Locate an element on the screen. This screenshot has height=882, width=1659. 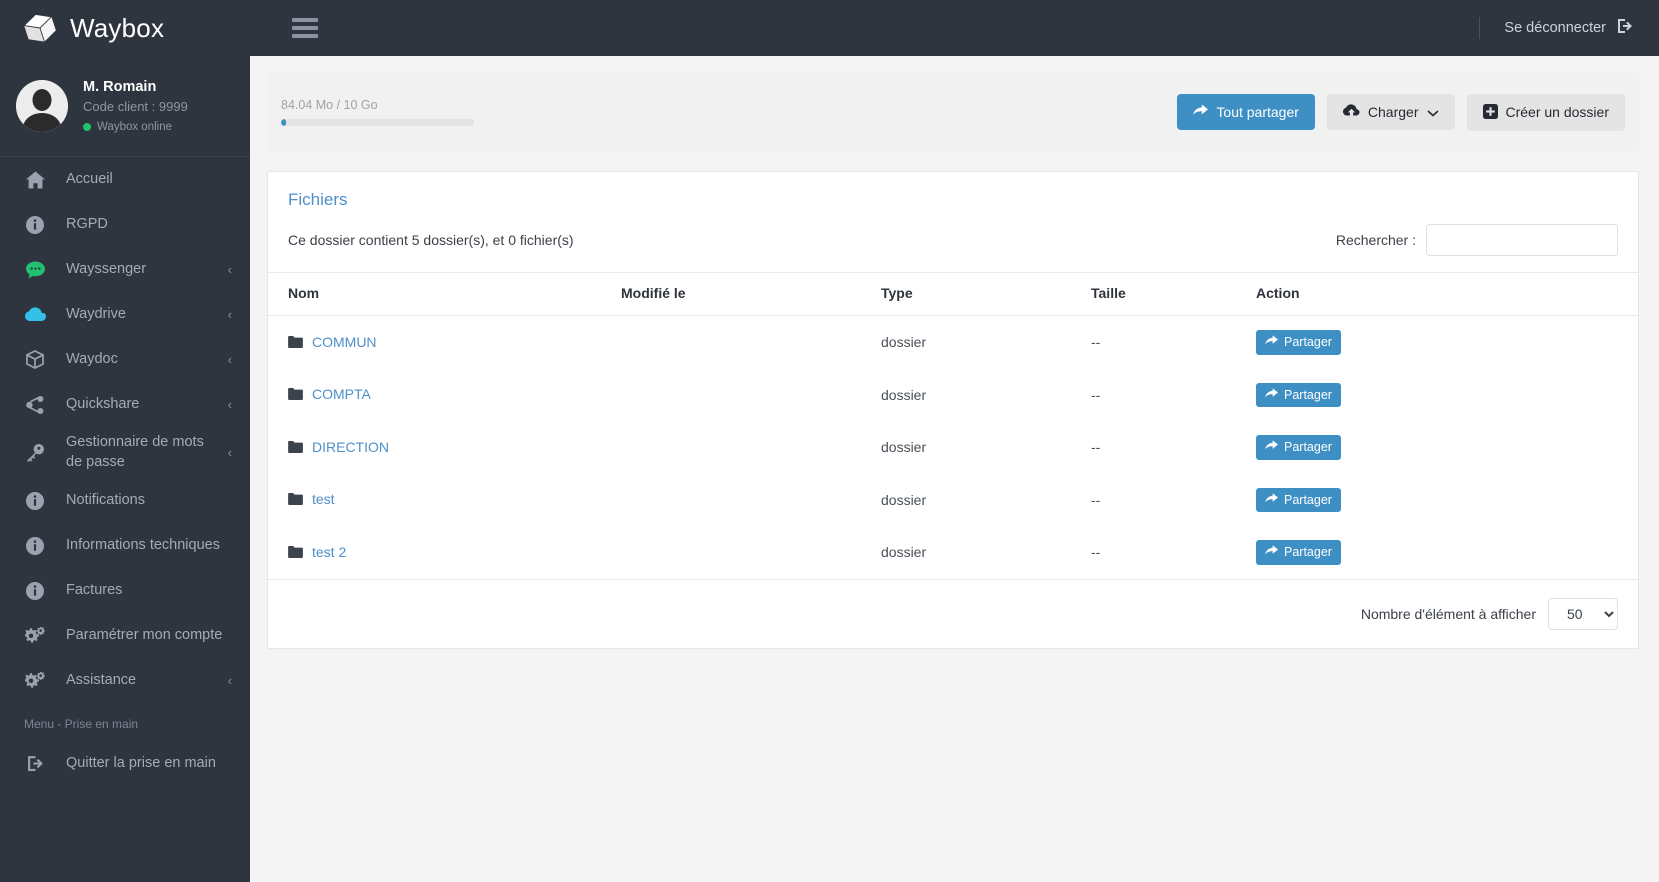
comment-dots-icon is located at coordinates (35, 269).